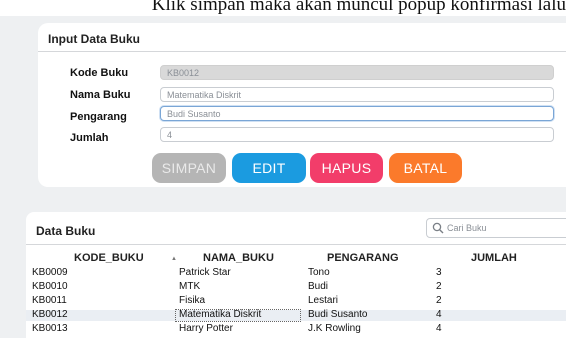 This screenshot has width=566, height=352. Describe the element at coordinates (89, 138) in the screenshot. I see `label-jumlah: Jumlah` at that location.